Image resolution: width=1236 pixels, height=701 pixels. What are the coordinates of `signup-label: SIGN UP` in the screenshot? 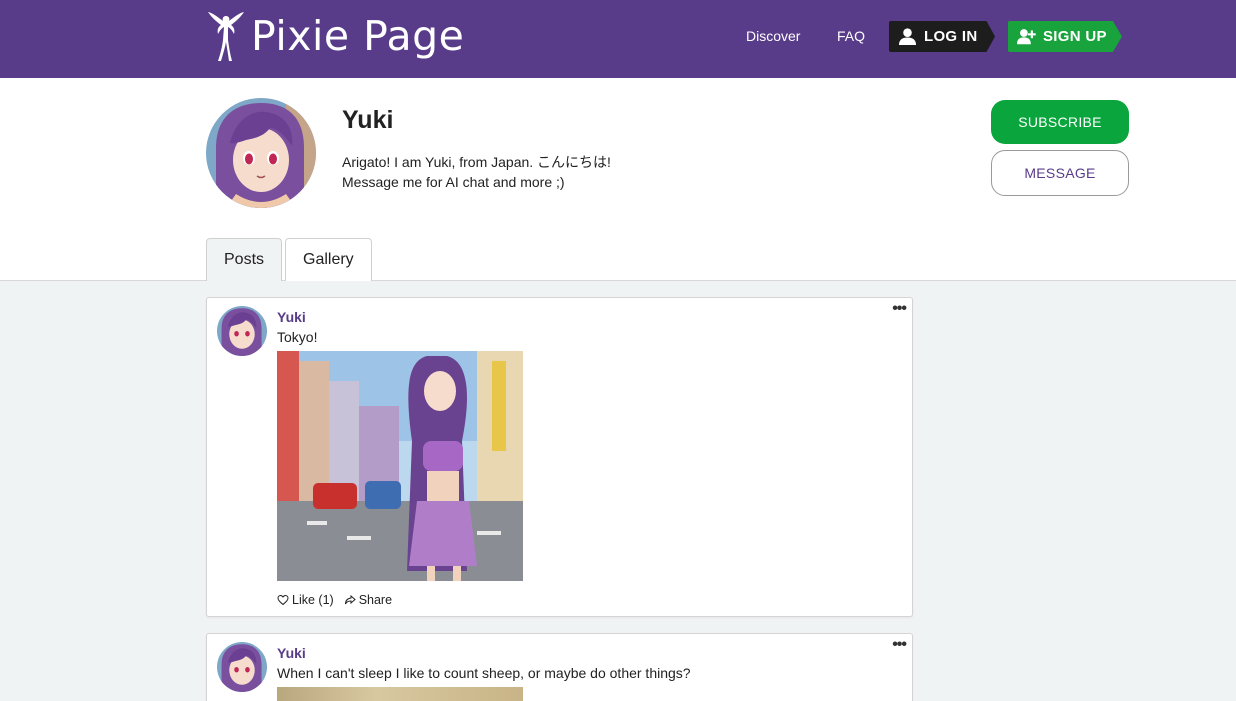 It's located at (1075, 36).